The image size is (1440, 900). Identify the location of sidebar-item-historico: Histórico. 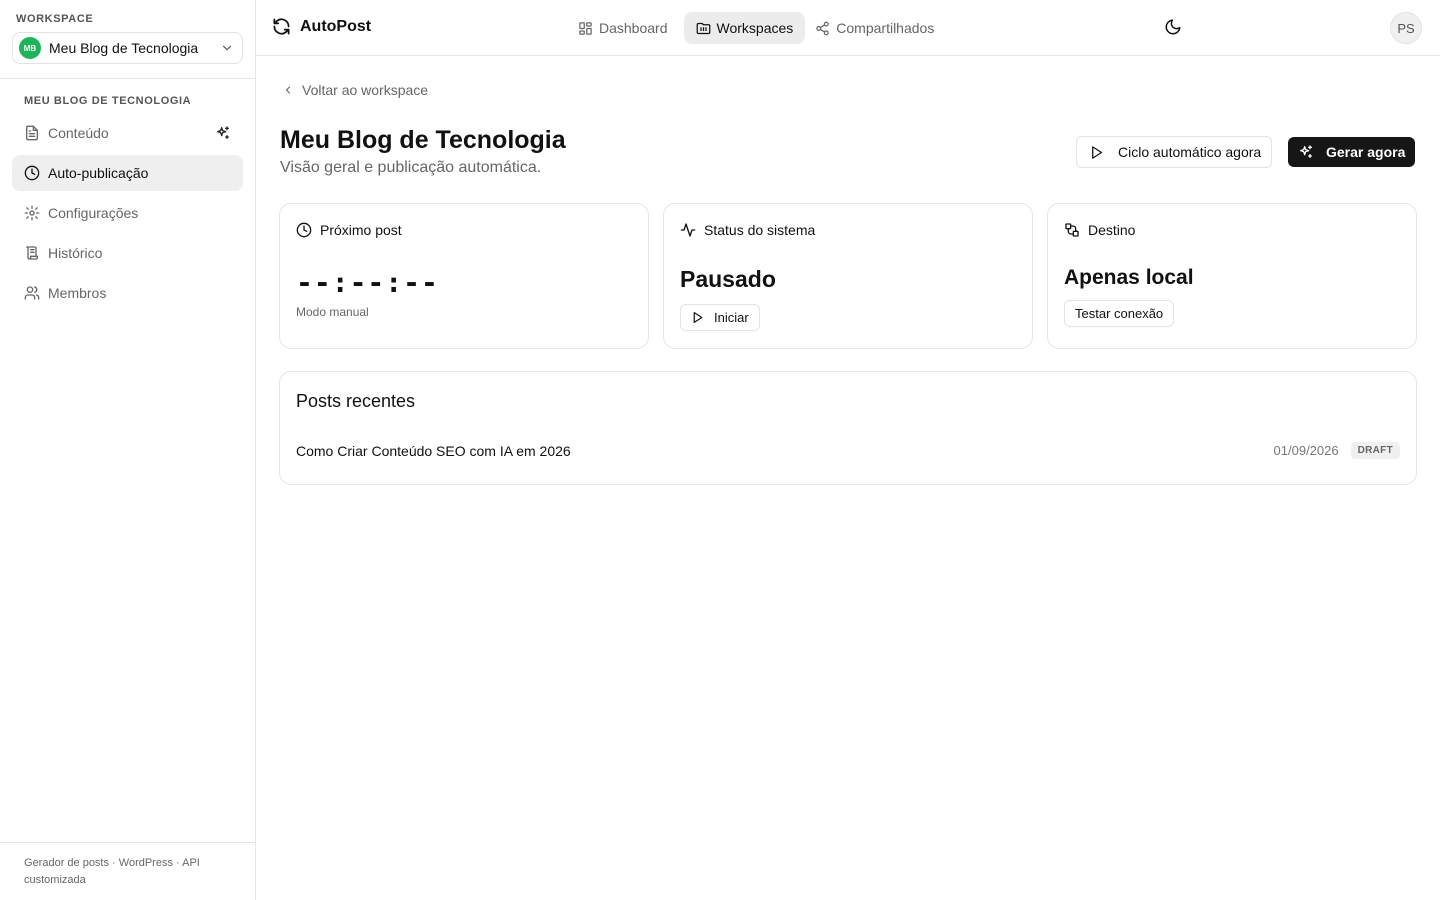
(127, 253).